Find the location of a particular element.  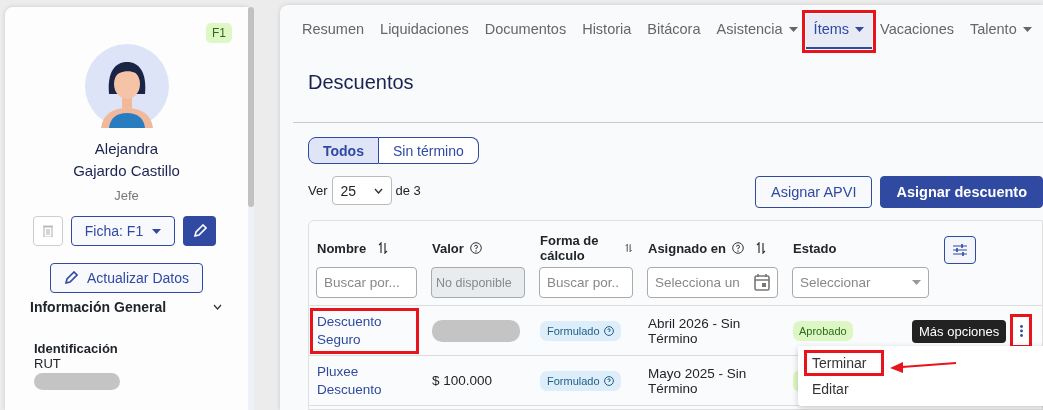

calendar-icon is located at coordinates (762, 282).